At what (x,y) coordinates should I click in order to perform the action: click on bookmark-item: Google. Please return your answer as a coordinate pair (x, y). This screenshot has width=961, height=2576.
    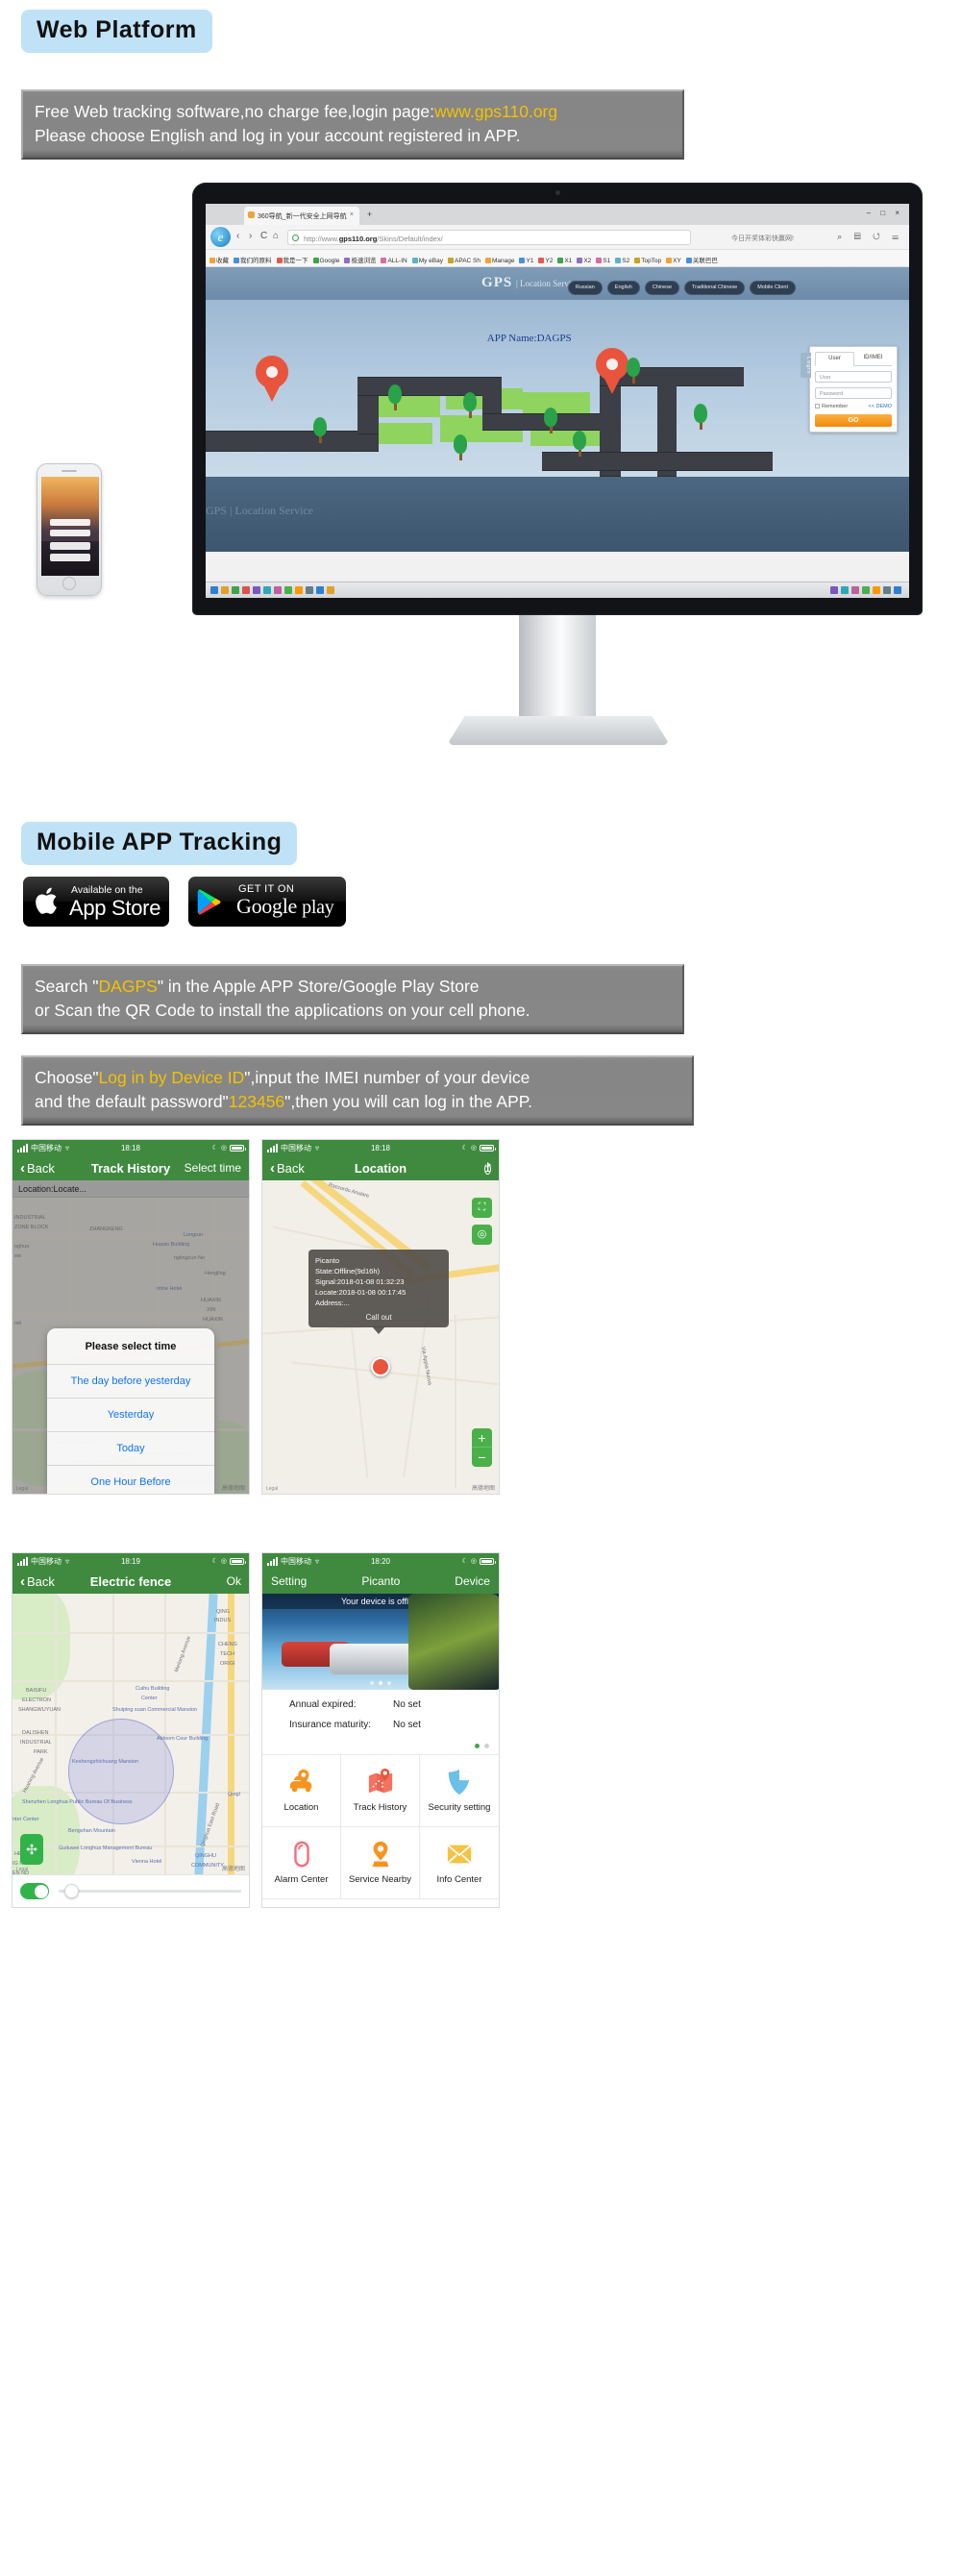
    Looking at the image, I should click on (325, 261).